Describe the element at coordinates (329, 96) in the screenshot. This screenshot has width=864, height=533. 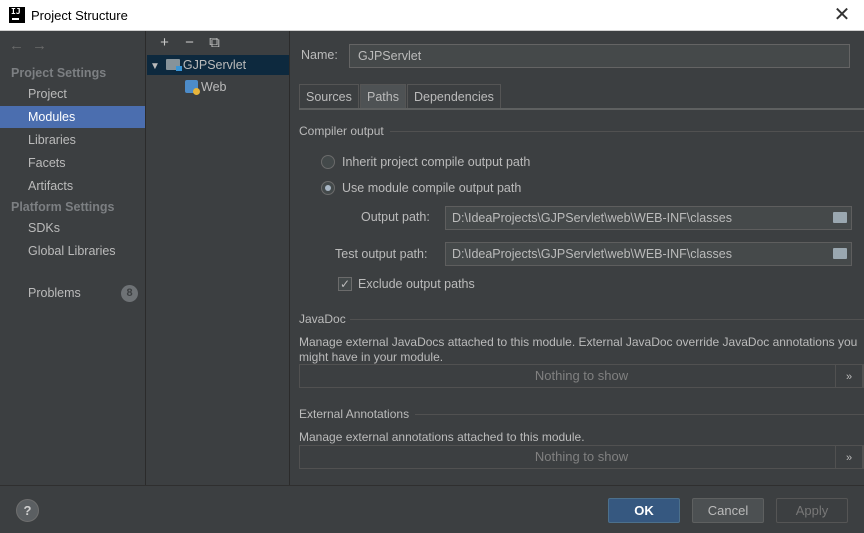
I see `tab-sources: Sources` at that location.